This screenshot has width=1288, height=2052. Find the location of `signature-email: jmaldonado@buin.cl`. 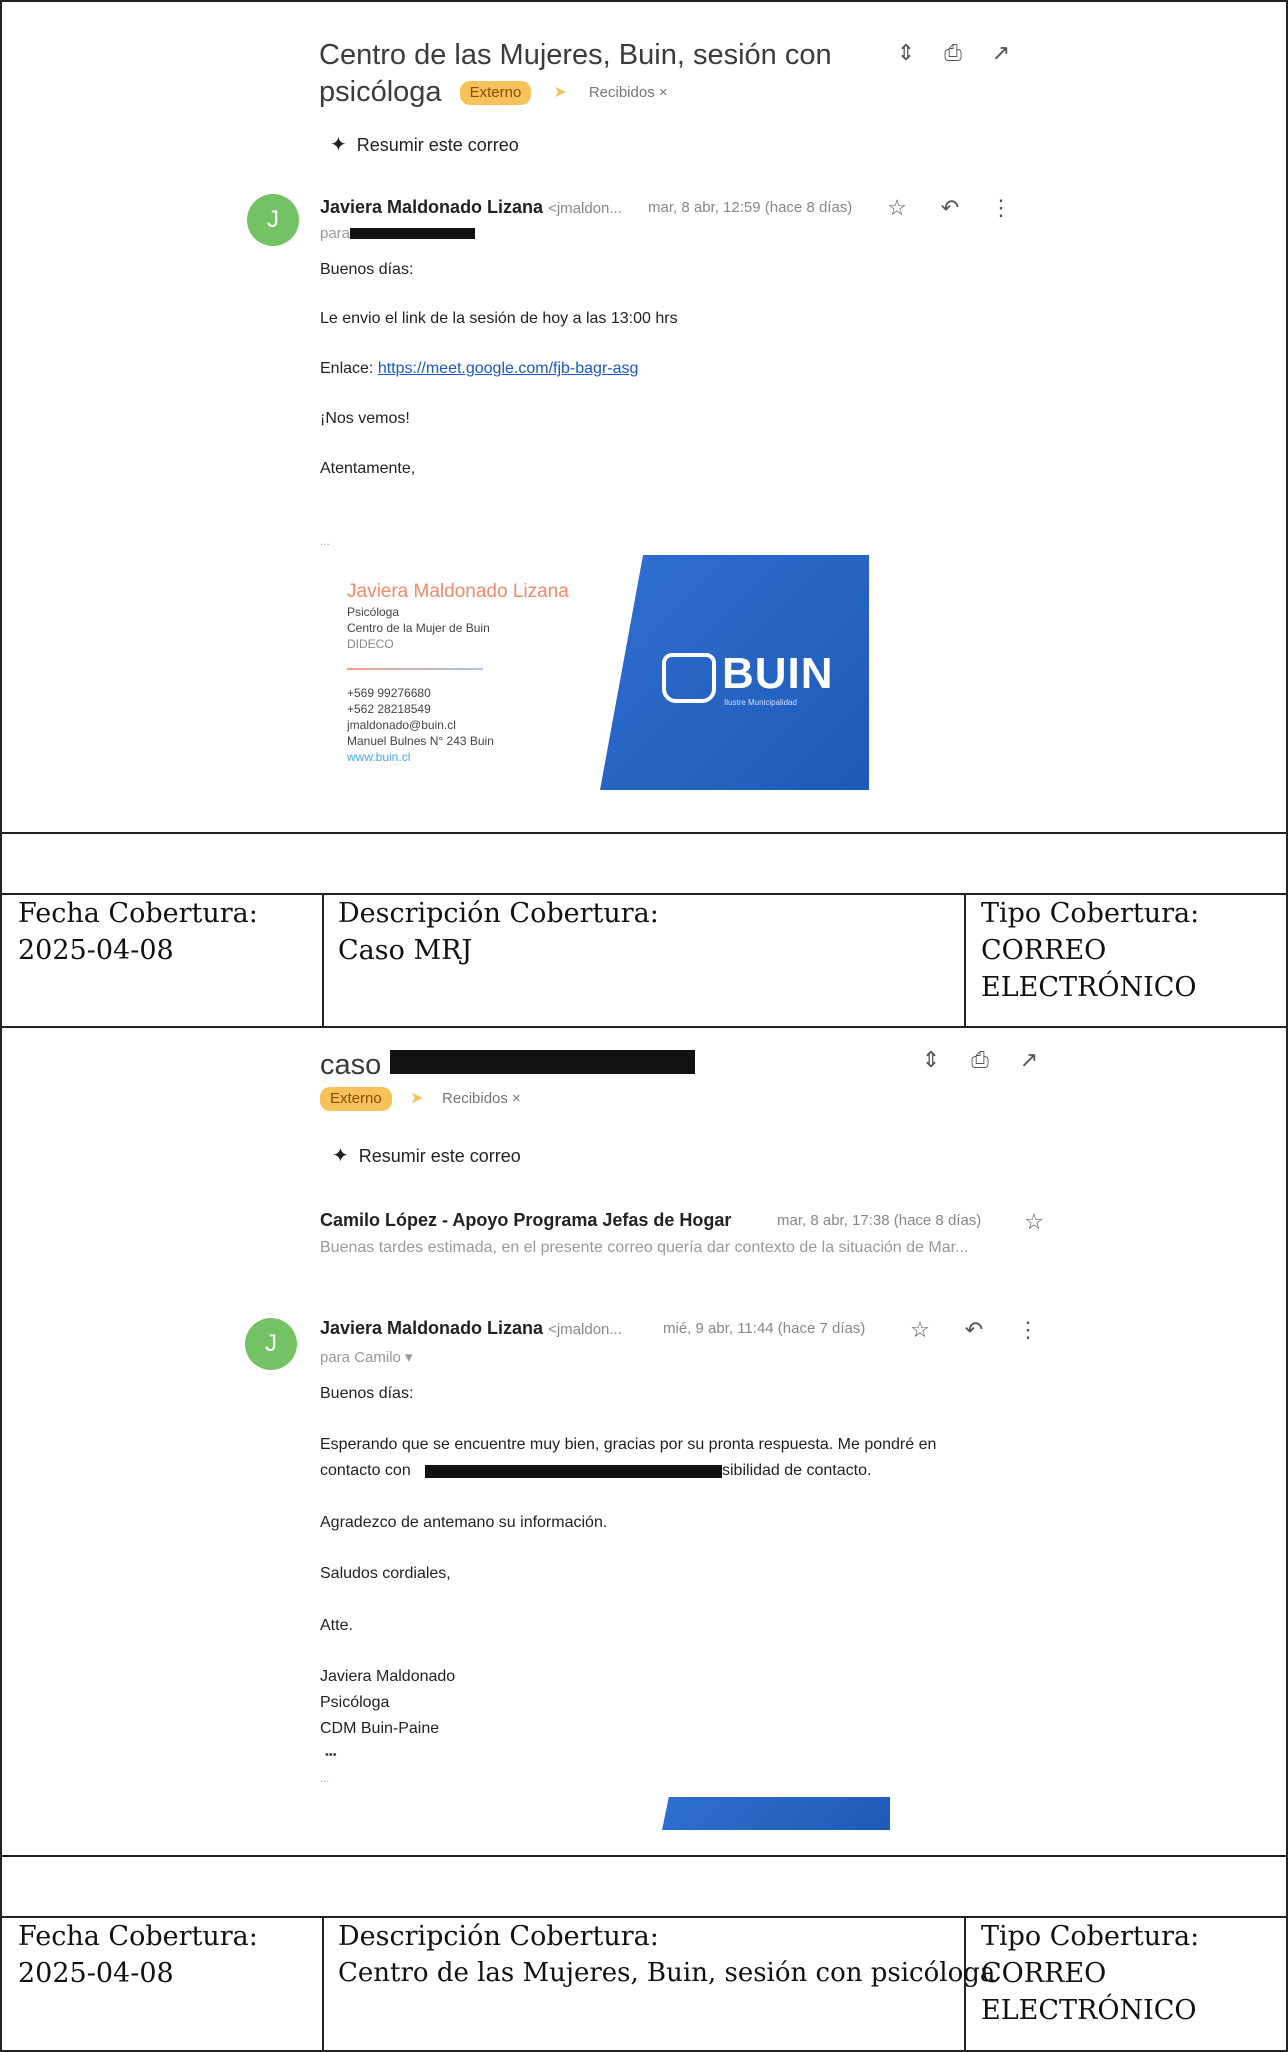

signature-email: jmaldonado@buin.cl is located at coordinates (420, 725).